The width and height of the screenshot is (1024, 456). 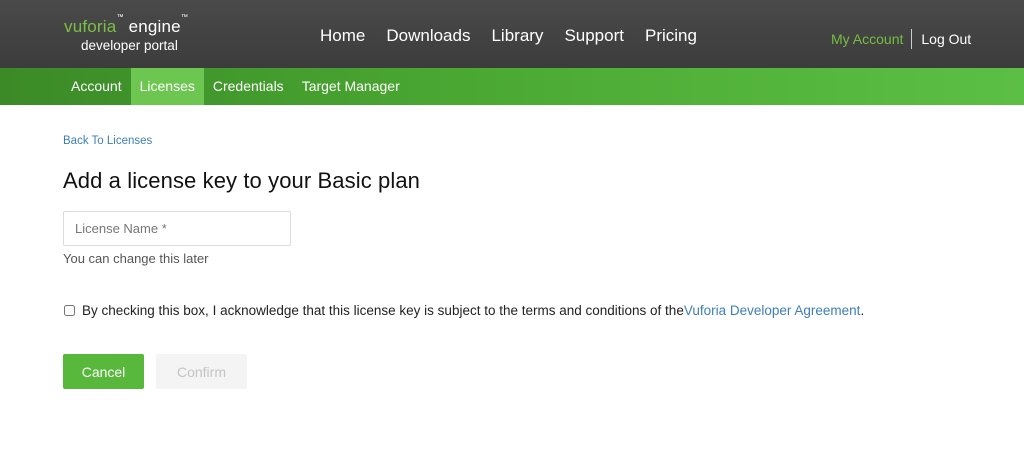 What do you see at coordinates (103, 371) in the screenshot?
I see `cancel-button: Cancel` at bounding box center [103, 371].